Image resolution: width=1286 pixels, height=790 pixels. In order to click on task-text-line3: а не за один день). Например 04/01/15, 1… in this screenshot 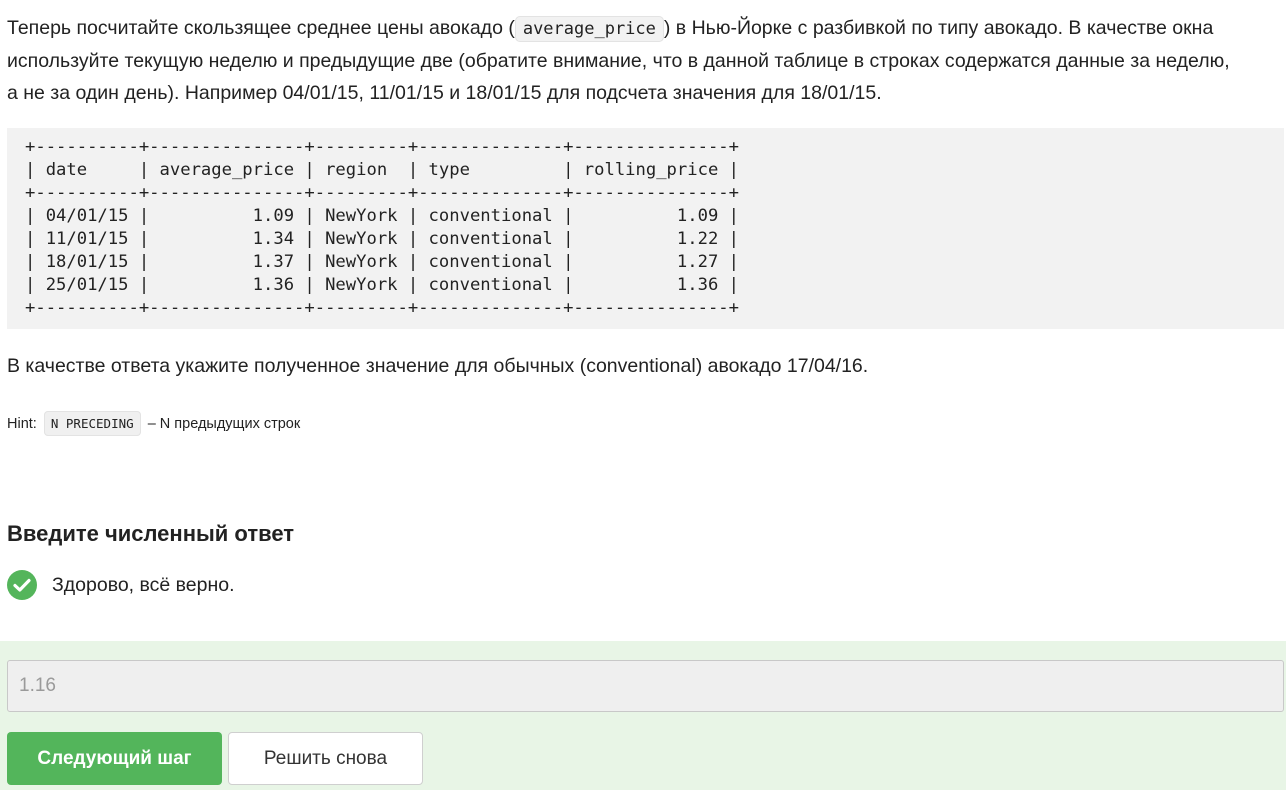, I will do `click(444, 93)`.